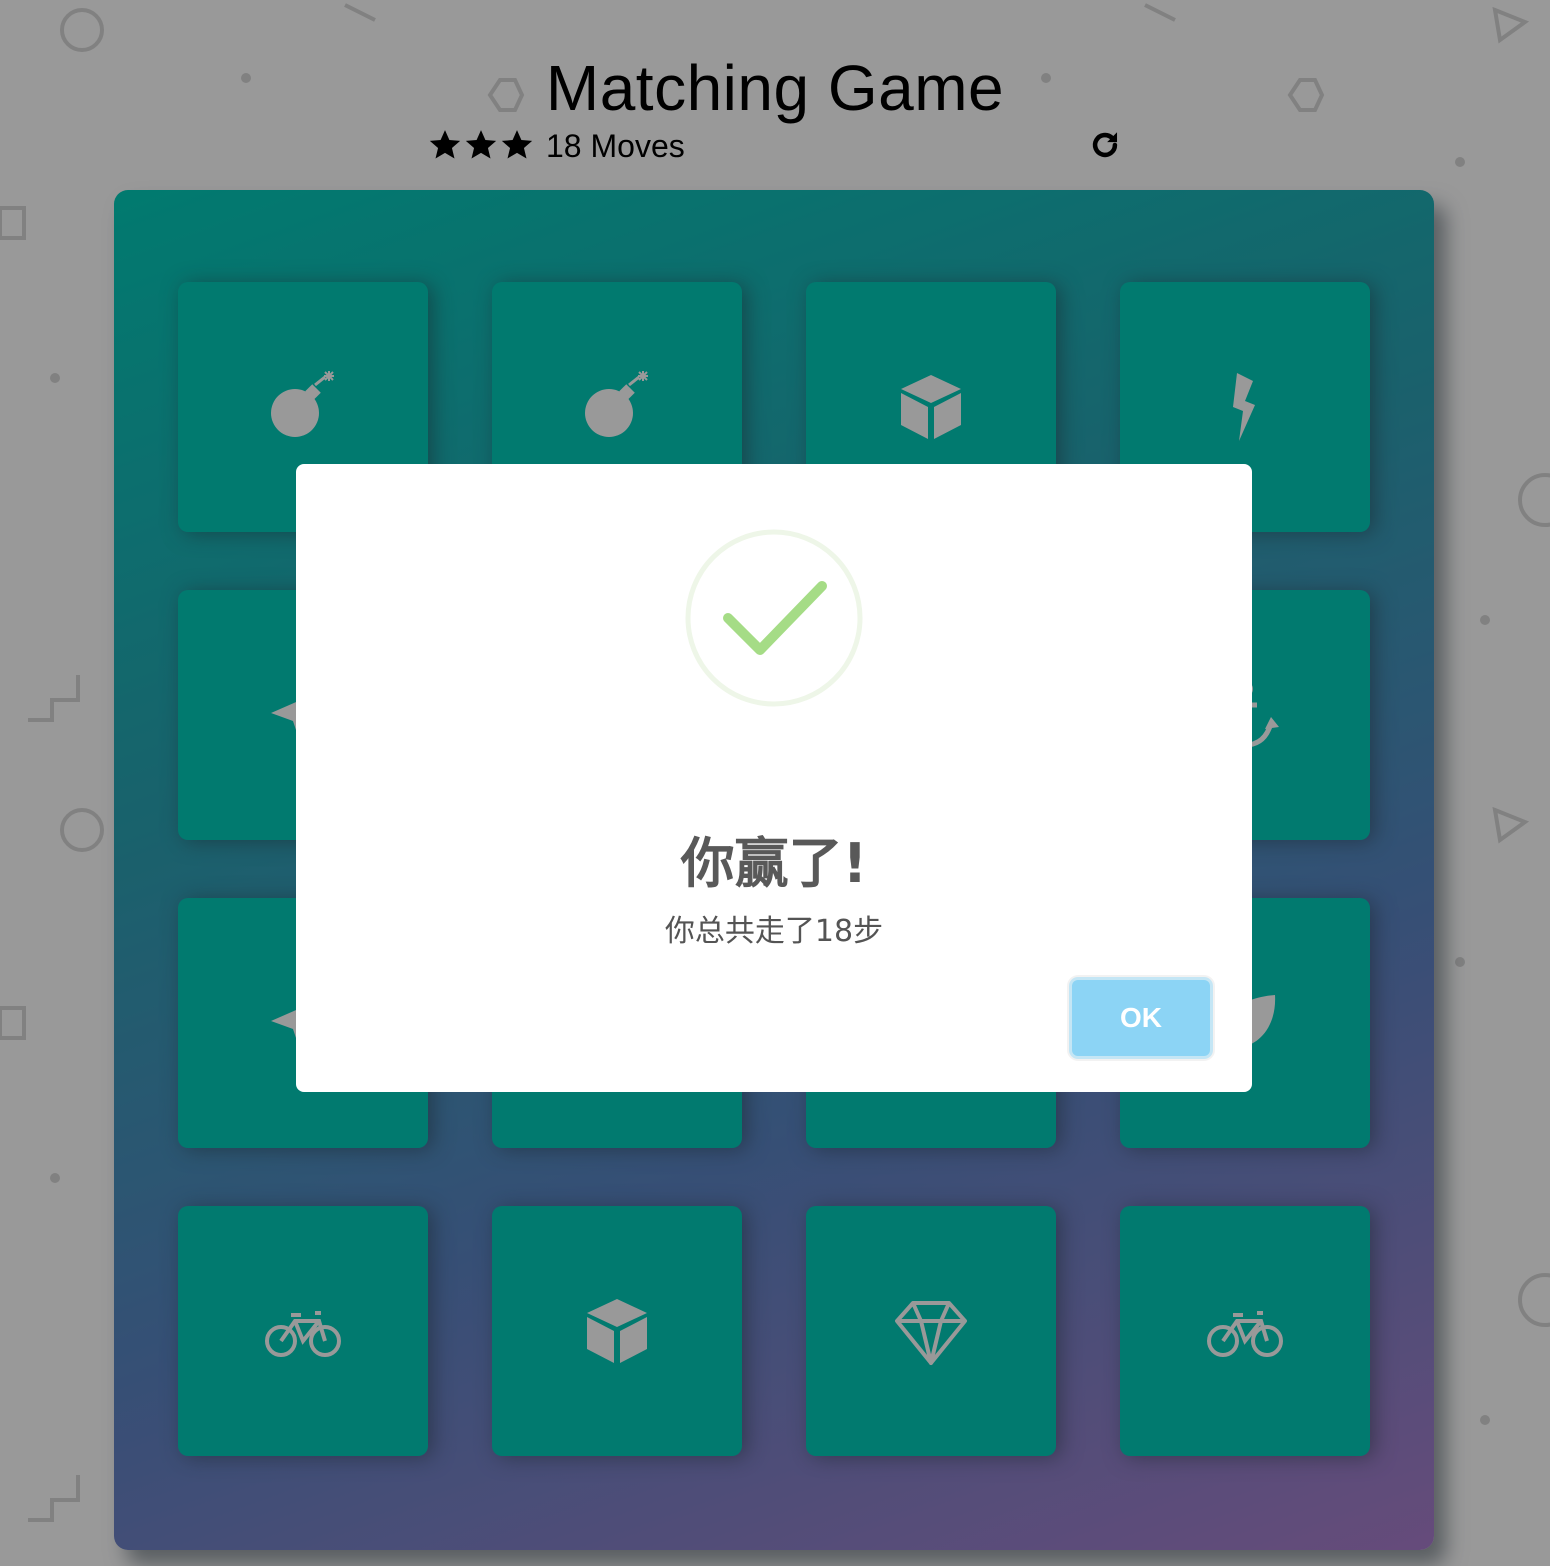 This screenshot has width=1550, height=1566. I want to click on check-circle-icon, so click(774, 618).